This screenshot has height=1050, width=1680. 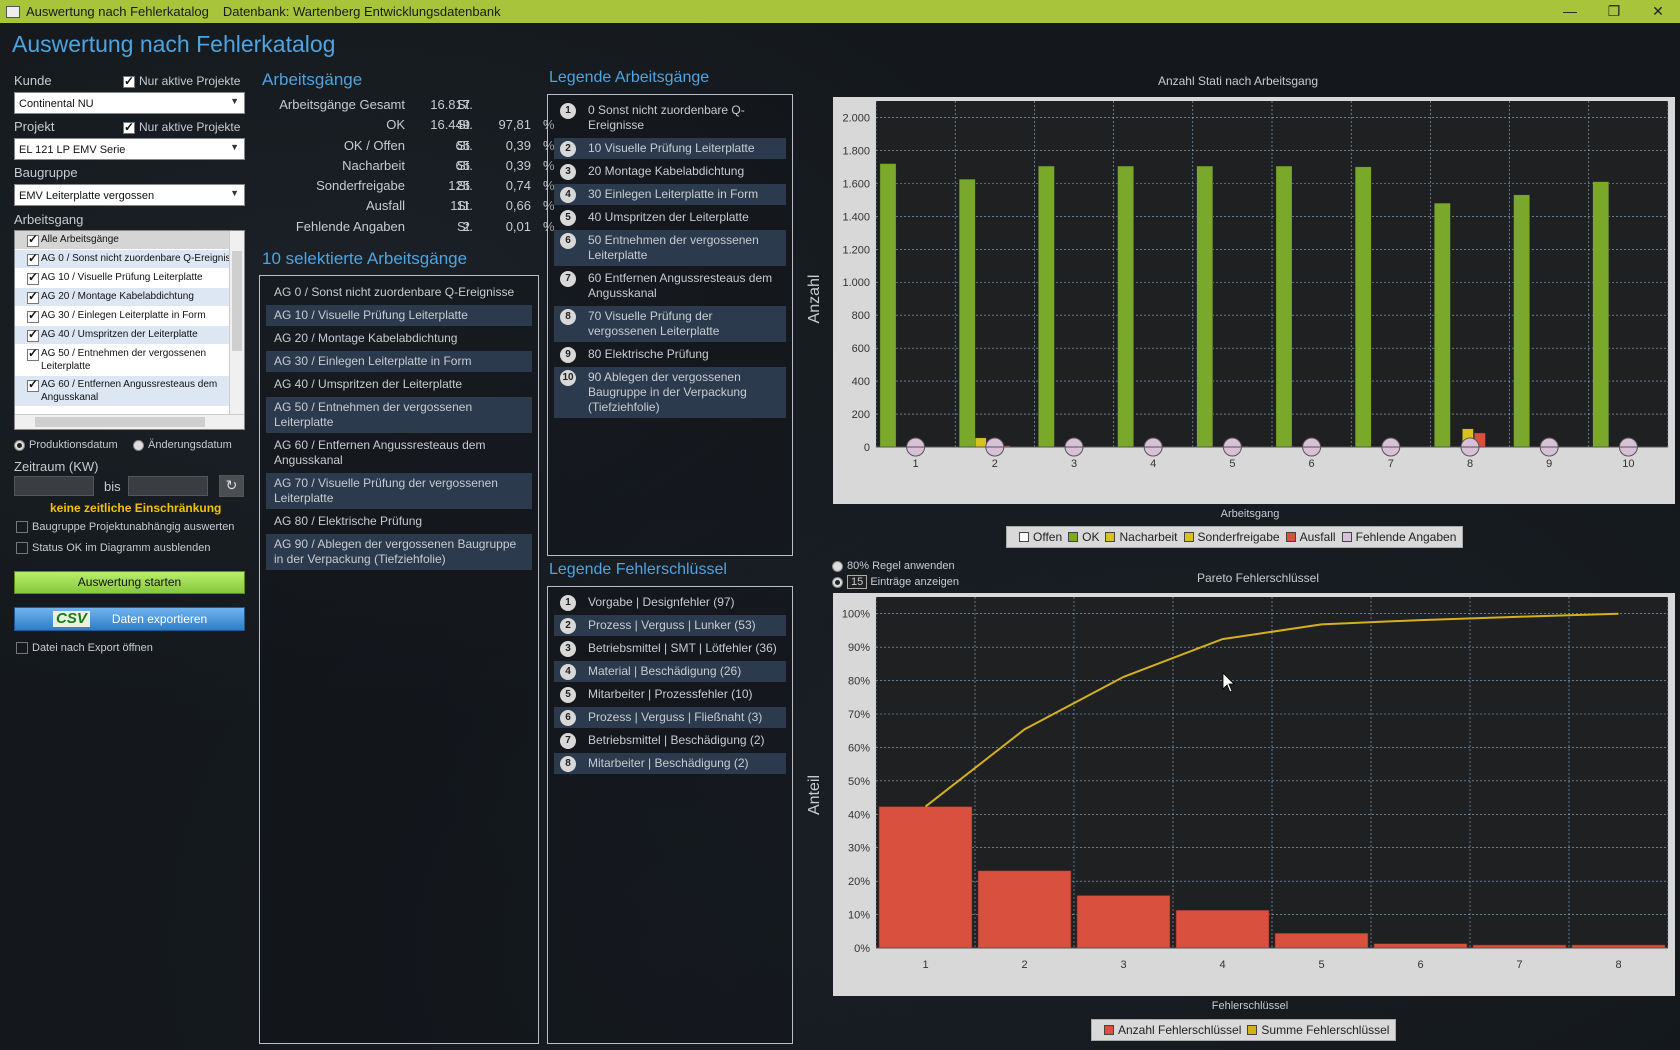 What do you see at coordinates (568, 378) in the screenshot?
I see `number-badge: 10` at bounding box center [568, 378].